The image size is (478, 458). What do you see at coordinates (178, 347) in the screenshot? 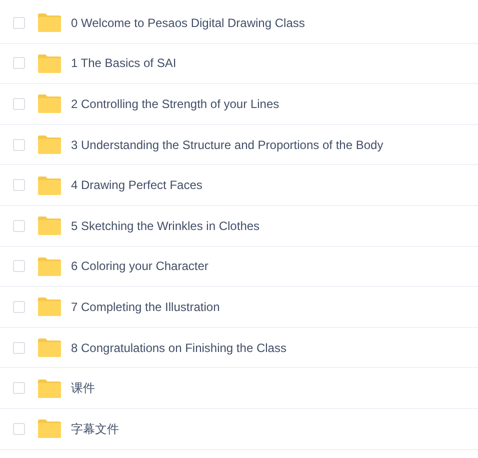
I see `folder-name: 8 Congratulations on Finishing the Class` at bounding box center [178, 347].